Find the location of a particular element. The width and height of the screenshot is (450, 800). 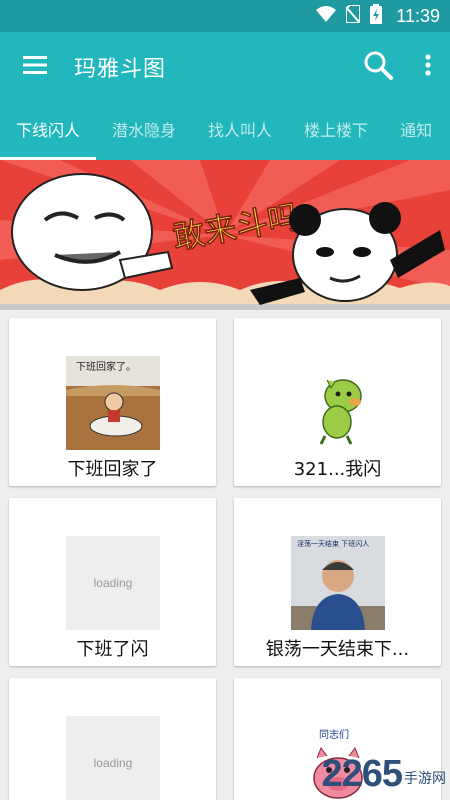

meme-thumbnail: 淫荡一天结束 下班闪人 is located at coordinates (338, 583).